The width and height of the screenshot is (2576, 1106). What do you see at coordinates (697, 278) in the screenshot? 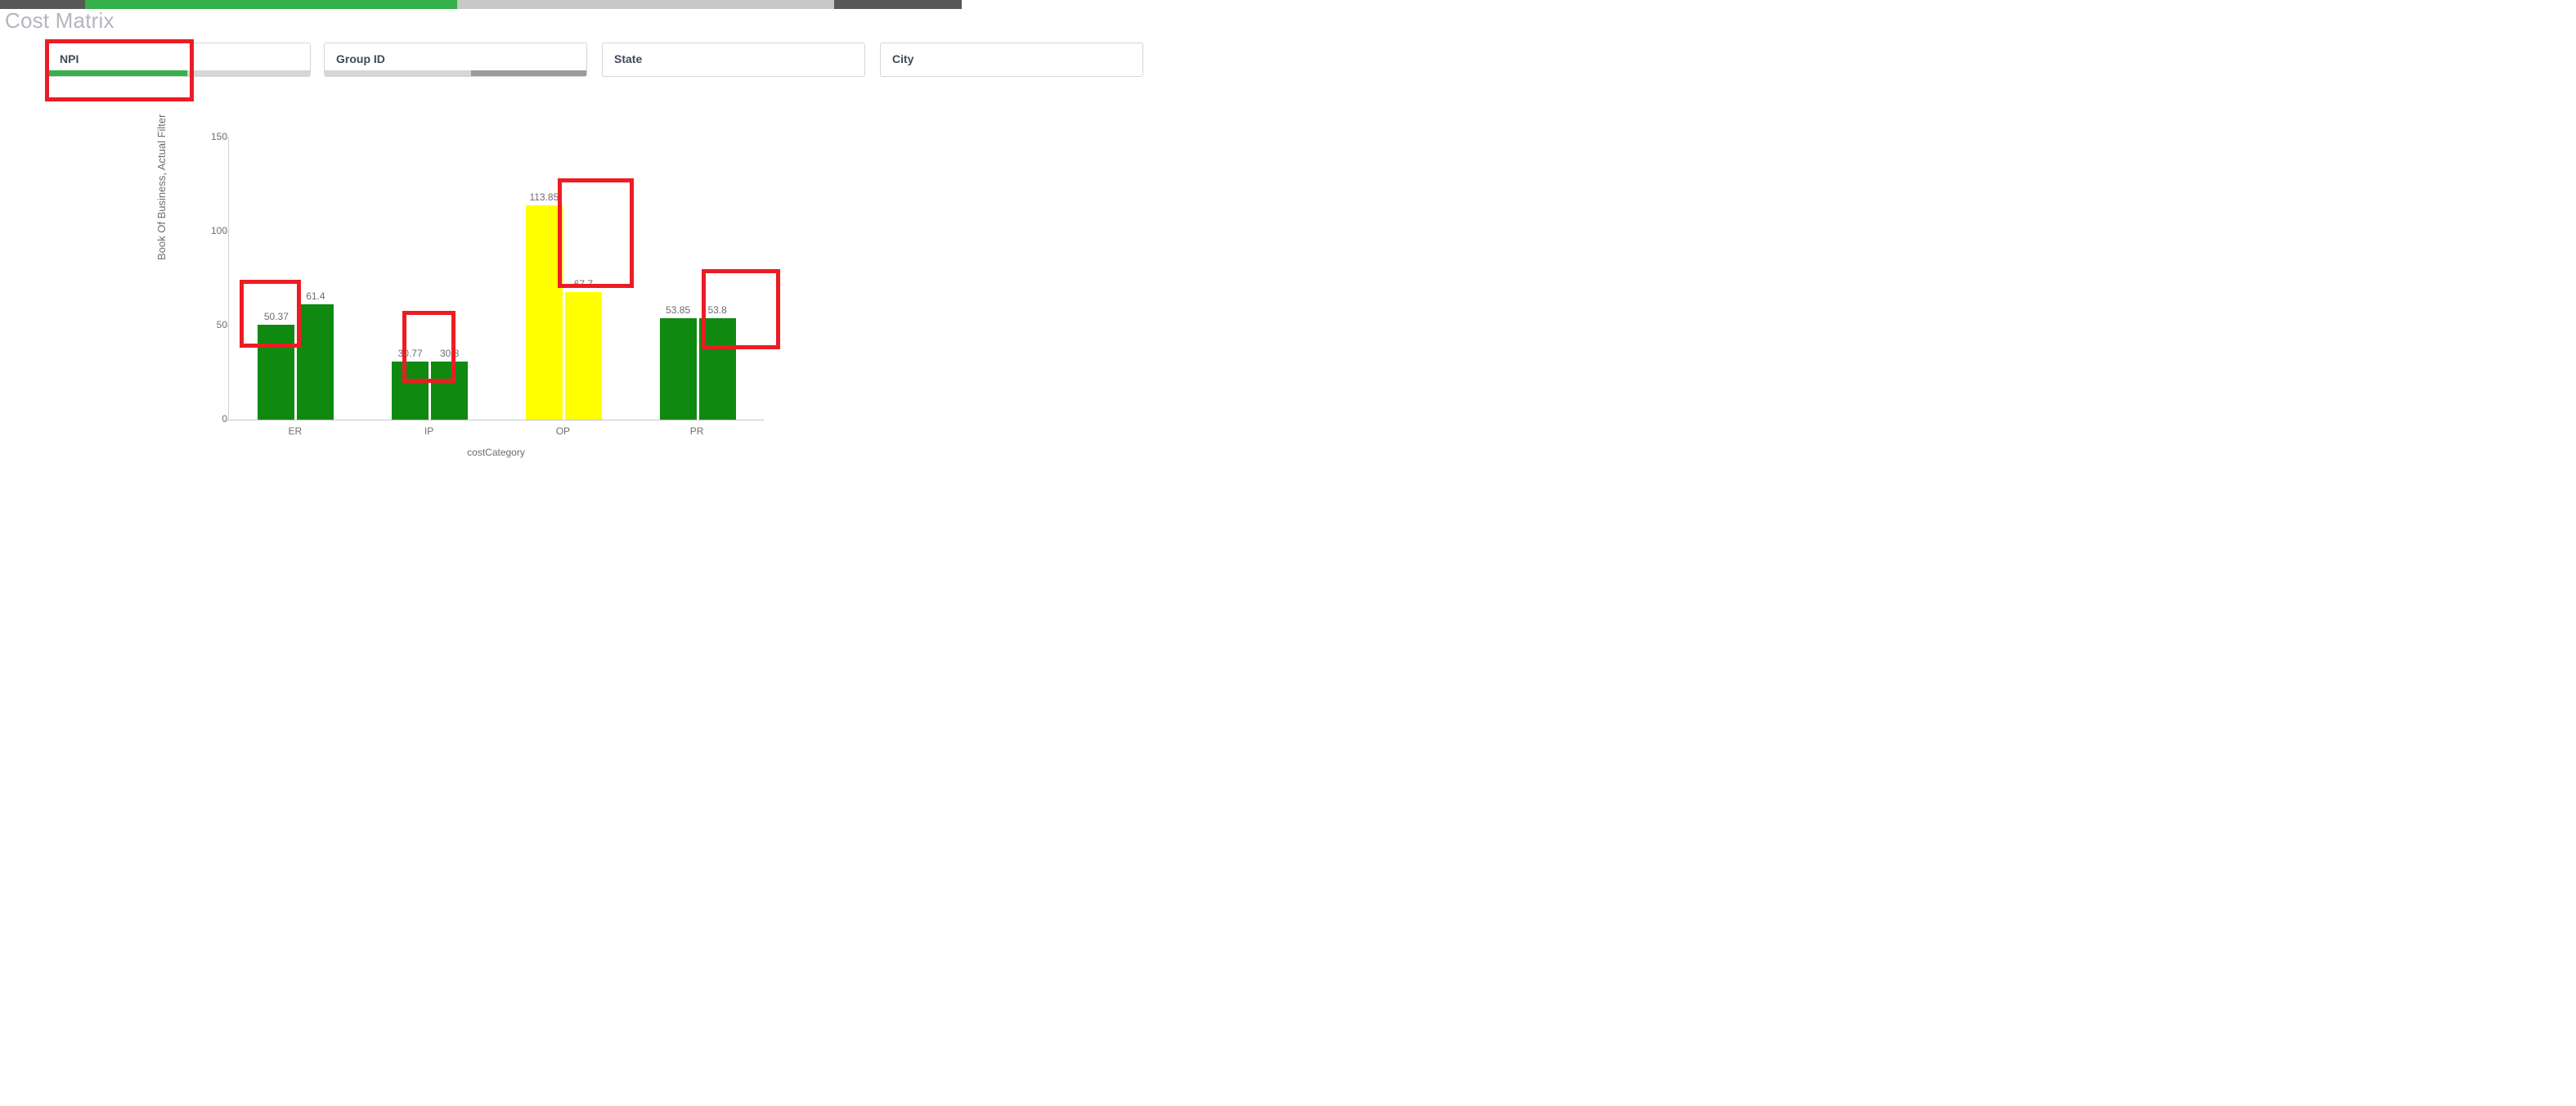
I see `bar-group-pr: 53.85 53.8` at bounding box center [697, 278].